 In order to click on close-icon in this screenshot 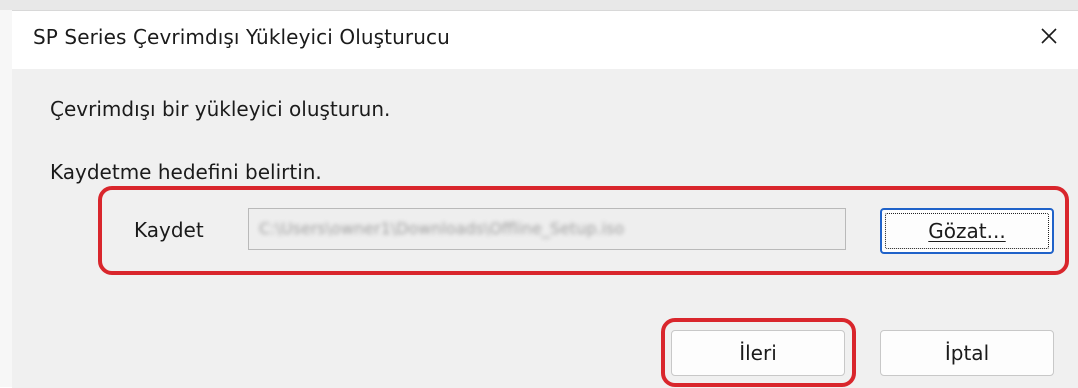, I will do `click(1049, 36)`.